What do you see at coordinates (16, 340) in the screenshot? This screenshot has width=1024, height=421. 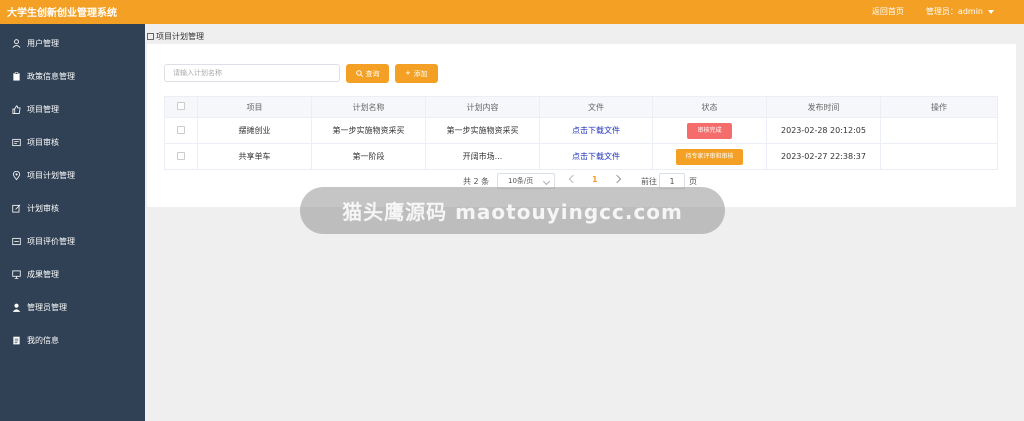 I see `file-icon` at bounding box center [16, 340].